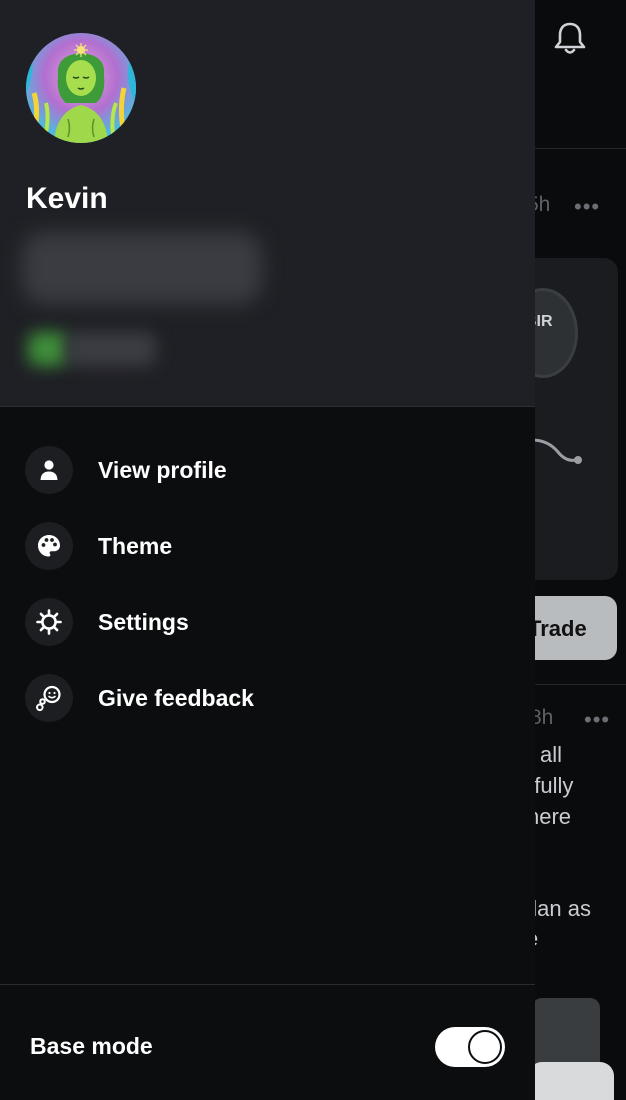 The image size is (626, 1100). Describe the element at coordinates (49, 622) in the screenshot. I see `gear-icon` at that location.